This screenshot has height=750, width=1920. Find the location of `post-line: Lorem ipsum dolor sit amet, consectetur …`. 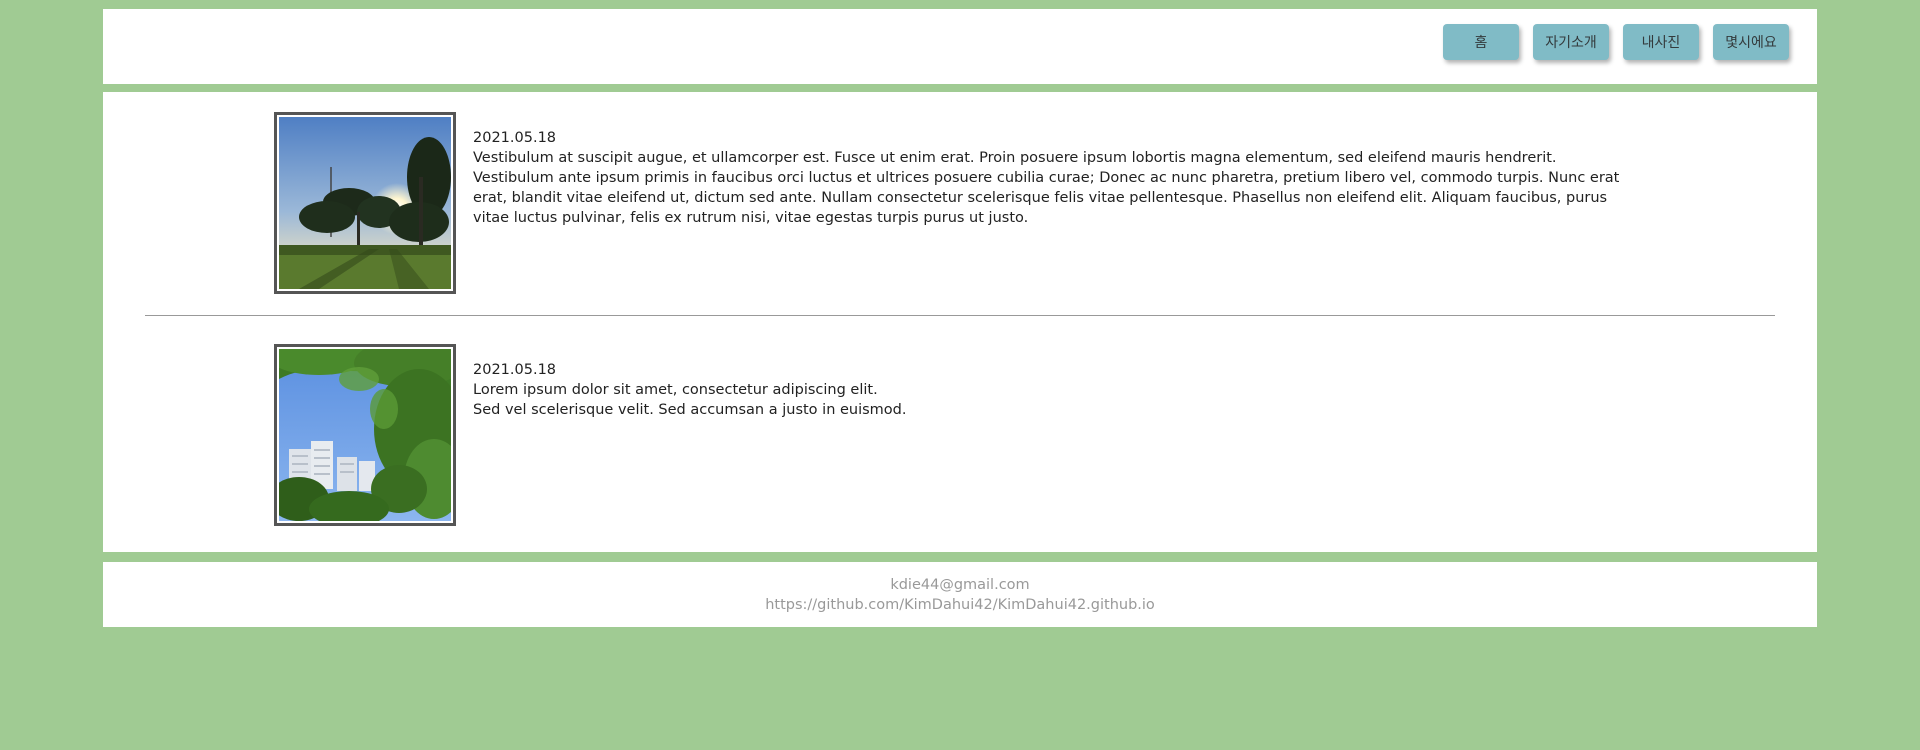

post-line: Lorem ipsum dolor sit amet, consectetur … is located at coordinates (675, 390).